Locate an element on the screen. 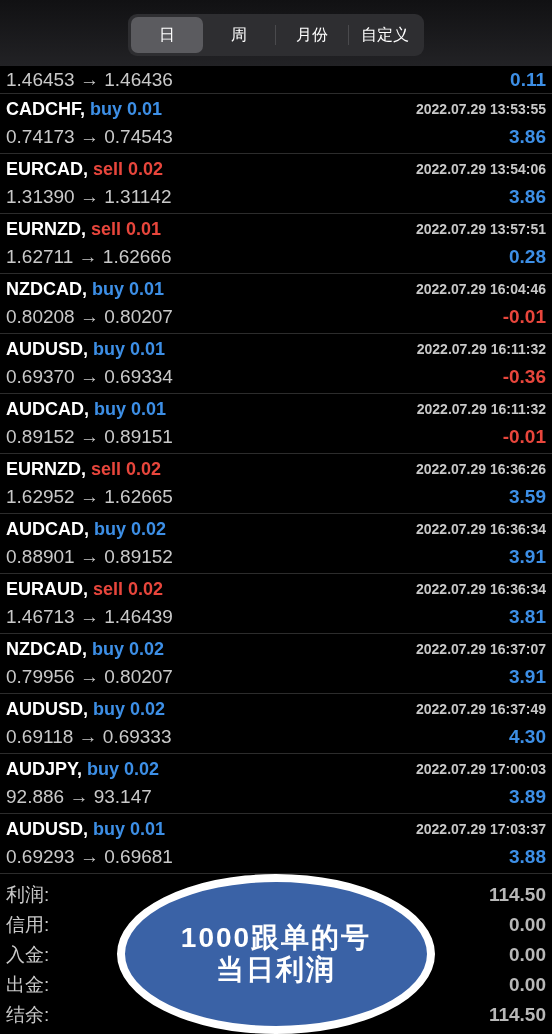 Image resolution: width=552 pixels, height=1034 pixels. price-range: 0.69118 → 0.69333 is located at coordinates (89, 736).